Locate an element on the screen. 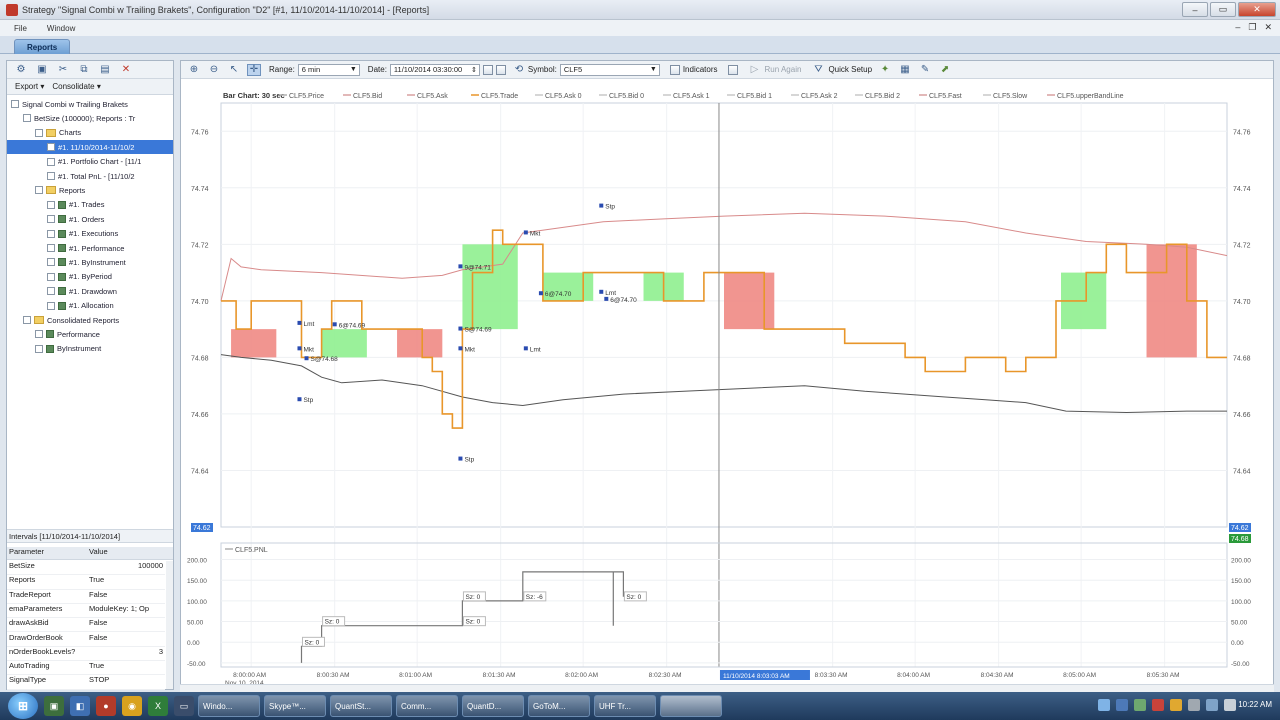  tree-item: ByInstrument is located at coordinates (90, 349).